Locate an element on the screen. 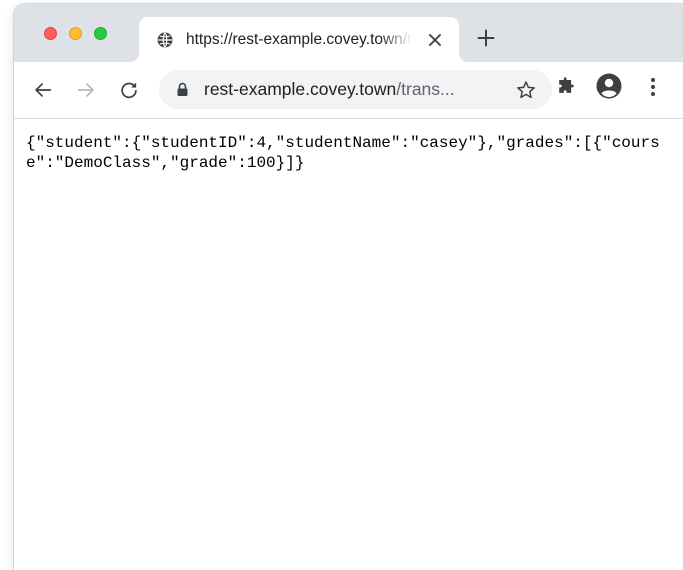  window-minimize-button is located at coordinates (75, 33).